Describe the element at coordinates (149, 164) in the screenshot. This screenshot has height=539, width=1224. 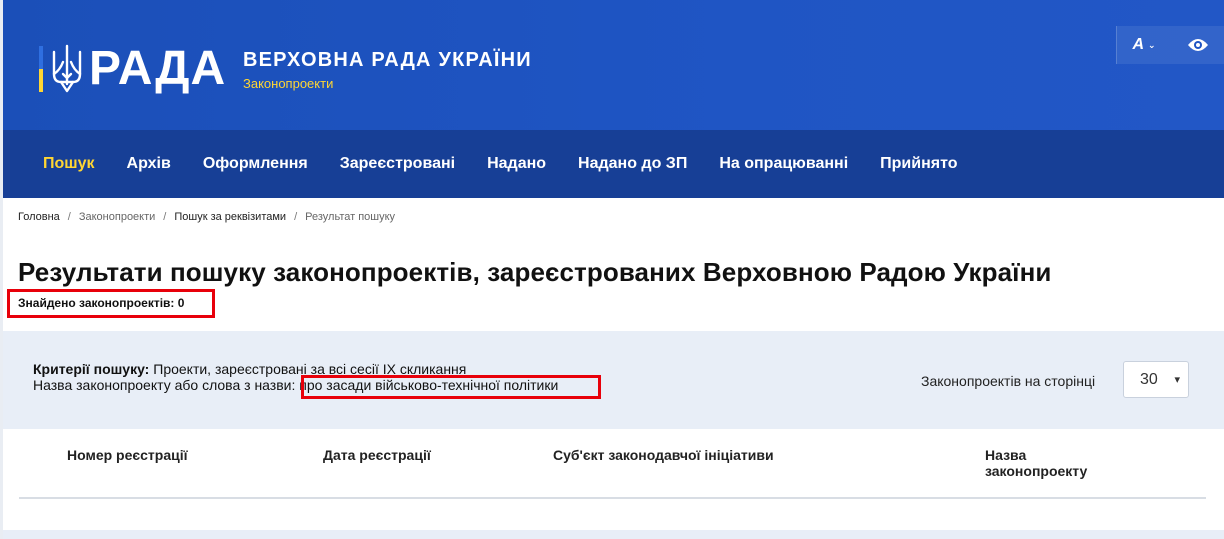
I see `nav-item-archive: Архів` at that location.